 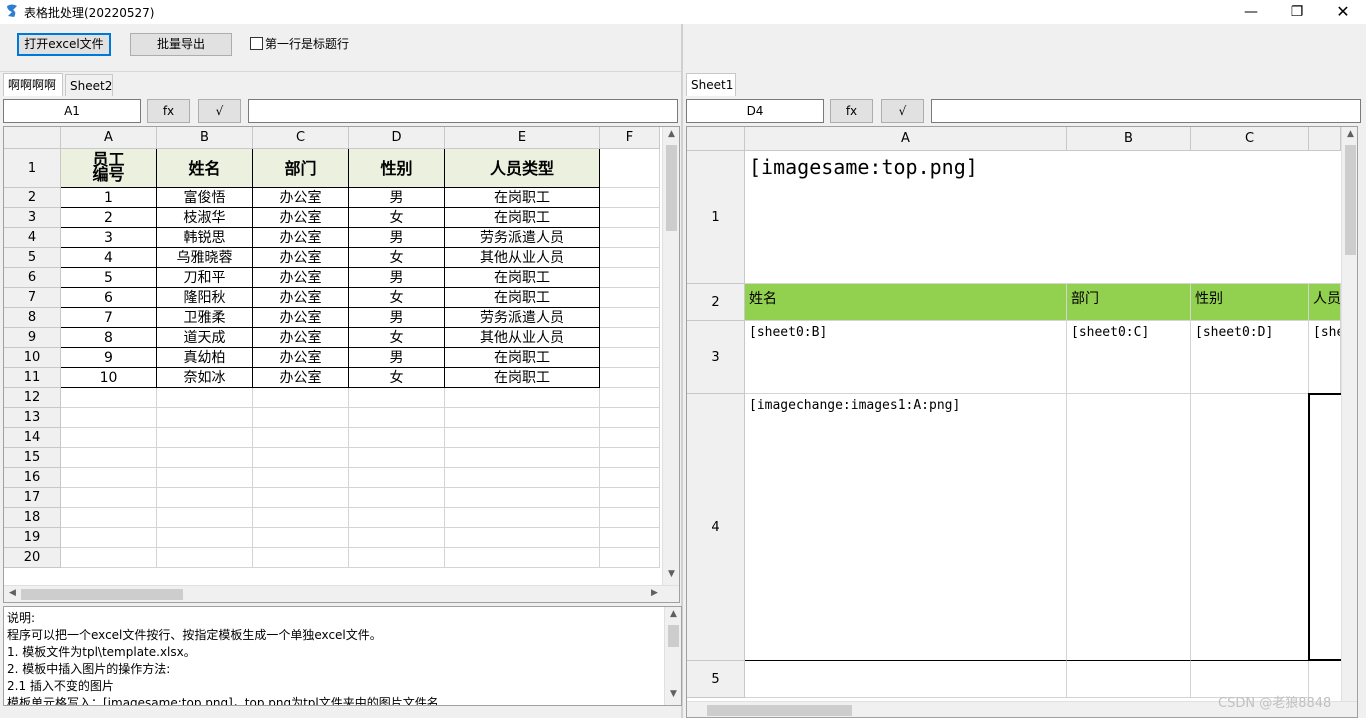 I want to click on template-cell: [she, so click(x=1325, y=357).